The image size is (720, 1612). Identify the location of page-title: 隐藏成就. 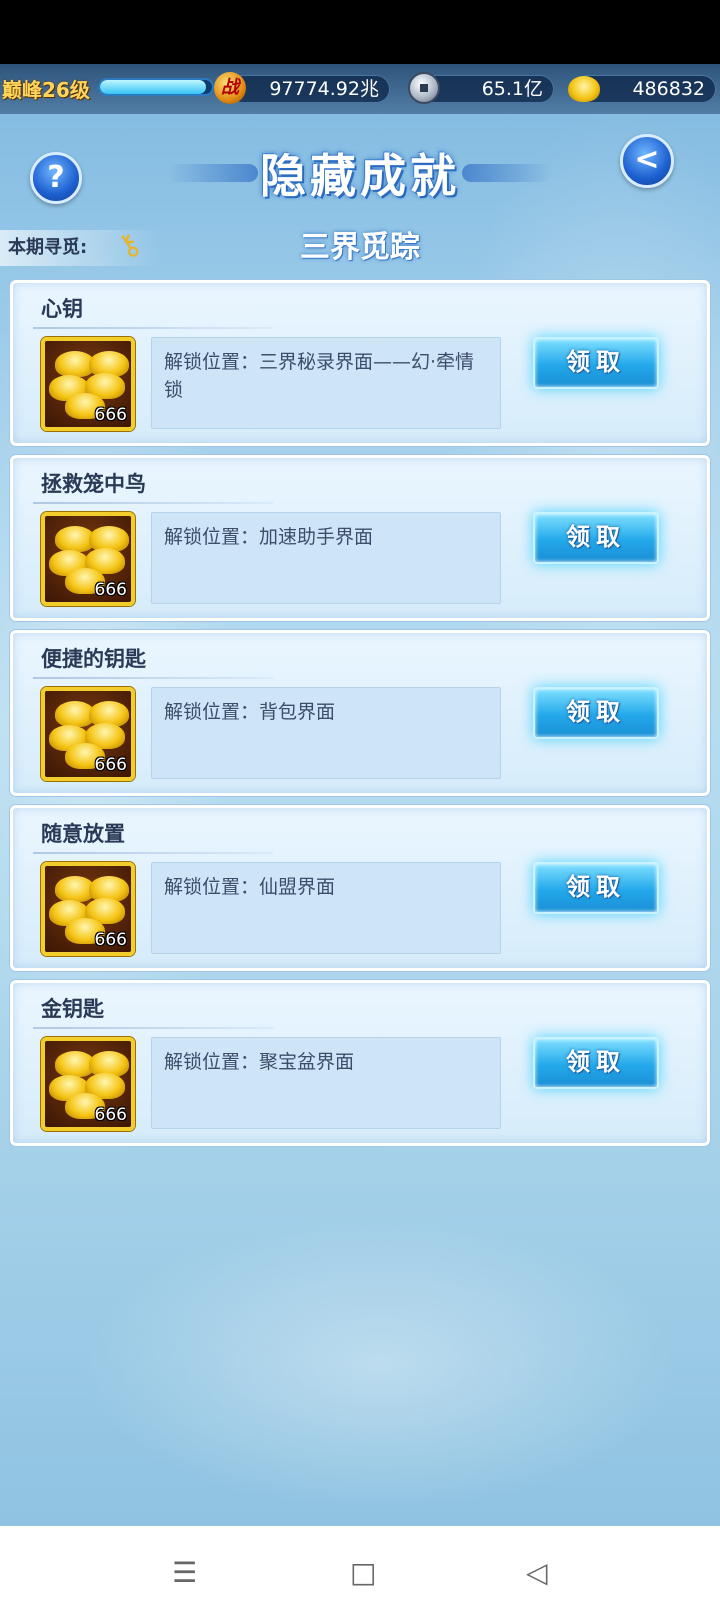
(360, 176).